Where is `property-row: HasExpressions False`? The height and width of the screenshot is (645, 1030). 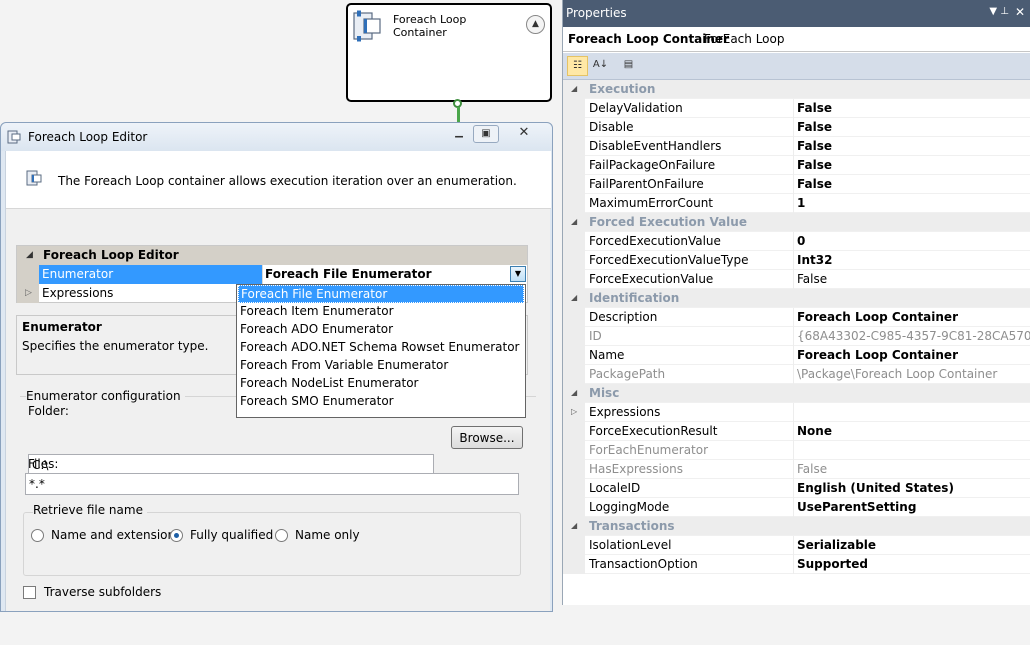 property-row: HasExpressions False is located at coordinates (796, 469).